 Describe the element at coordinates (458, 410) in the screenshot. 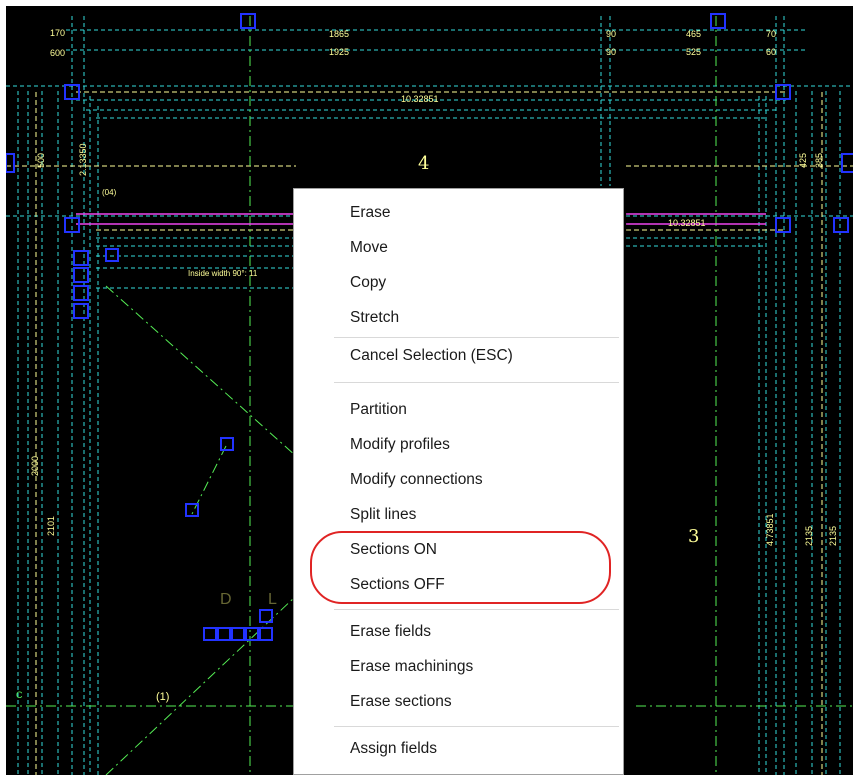

I see `menu-item-partition: Partition` at that location.